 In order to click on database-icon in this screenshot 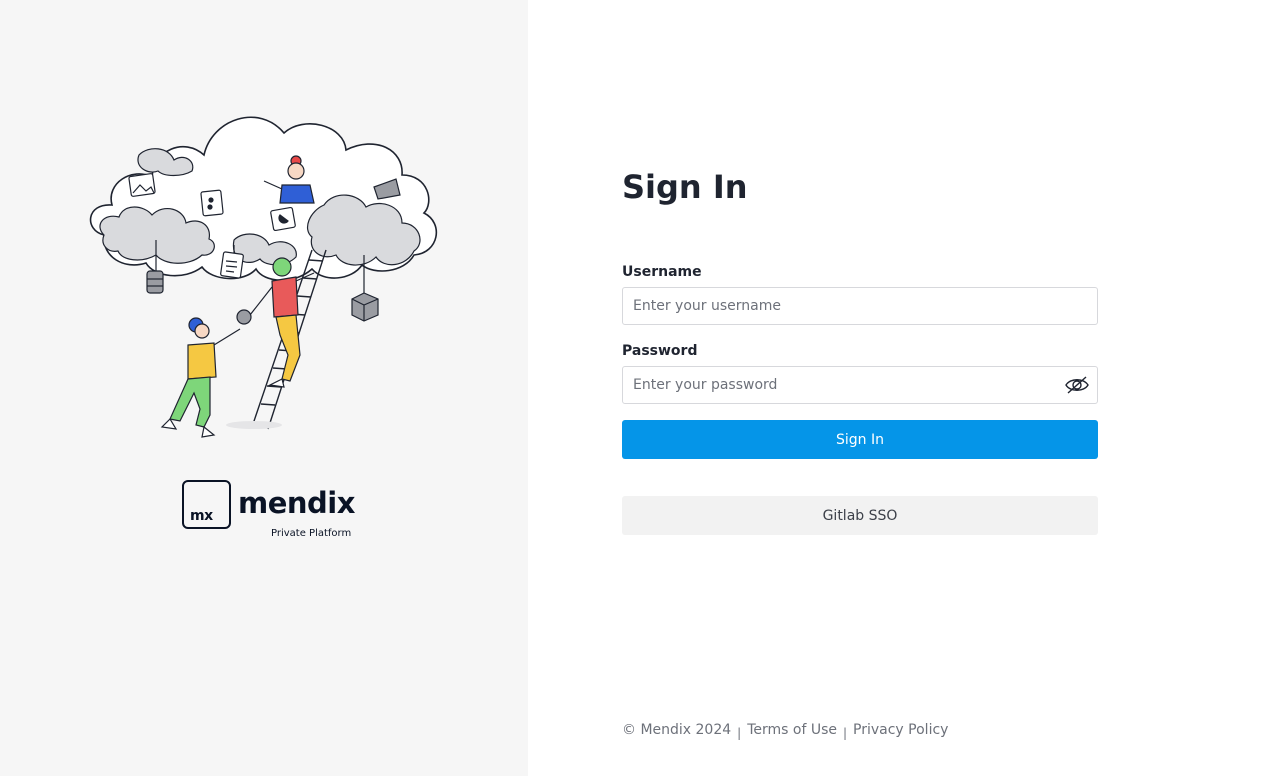, I will do `click(155, 282)`.